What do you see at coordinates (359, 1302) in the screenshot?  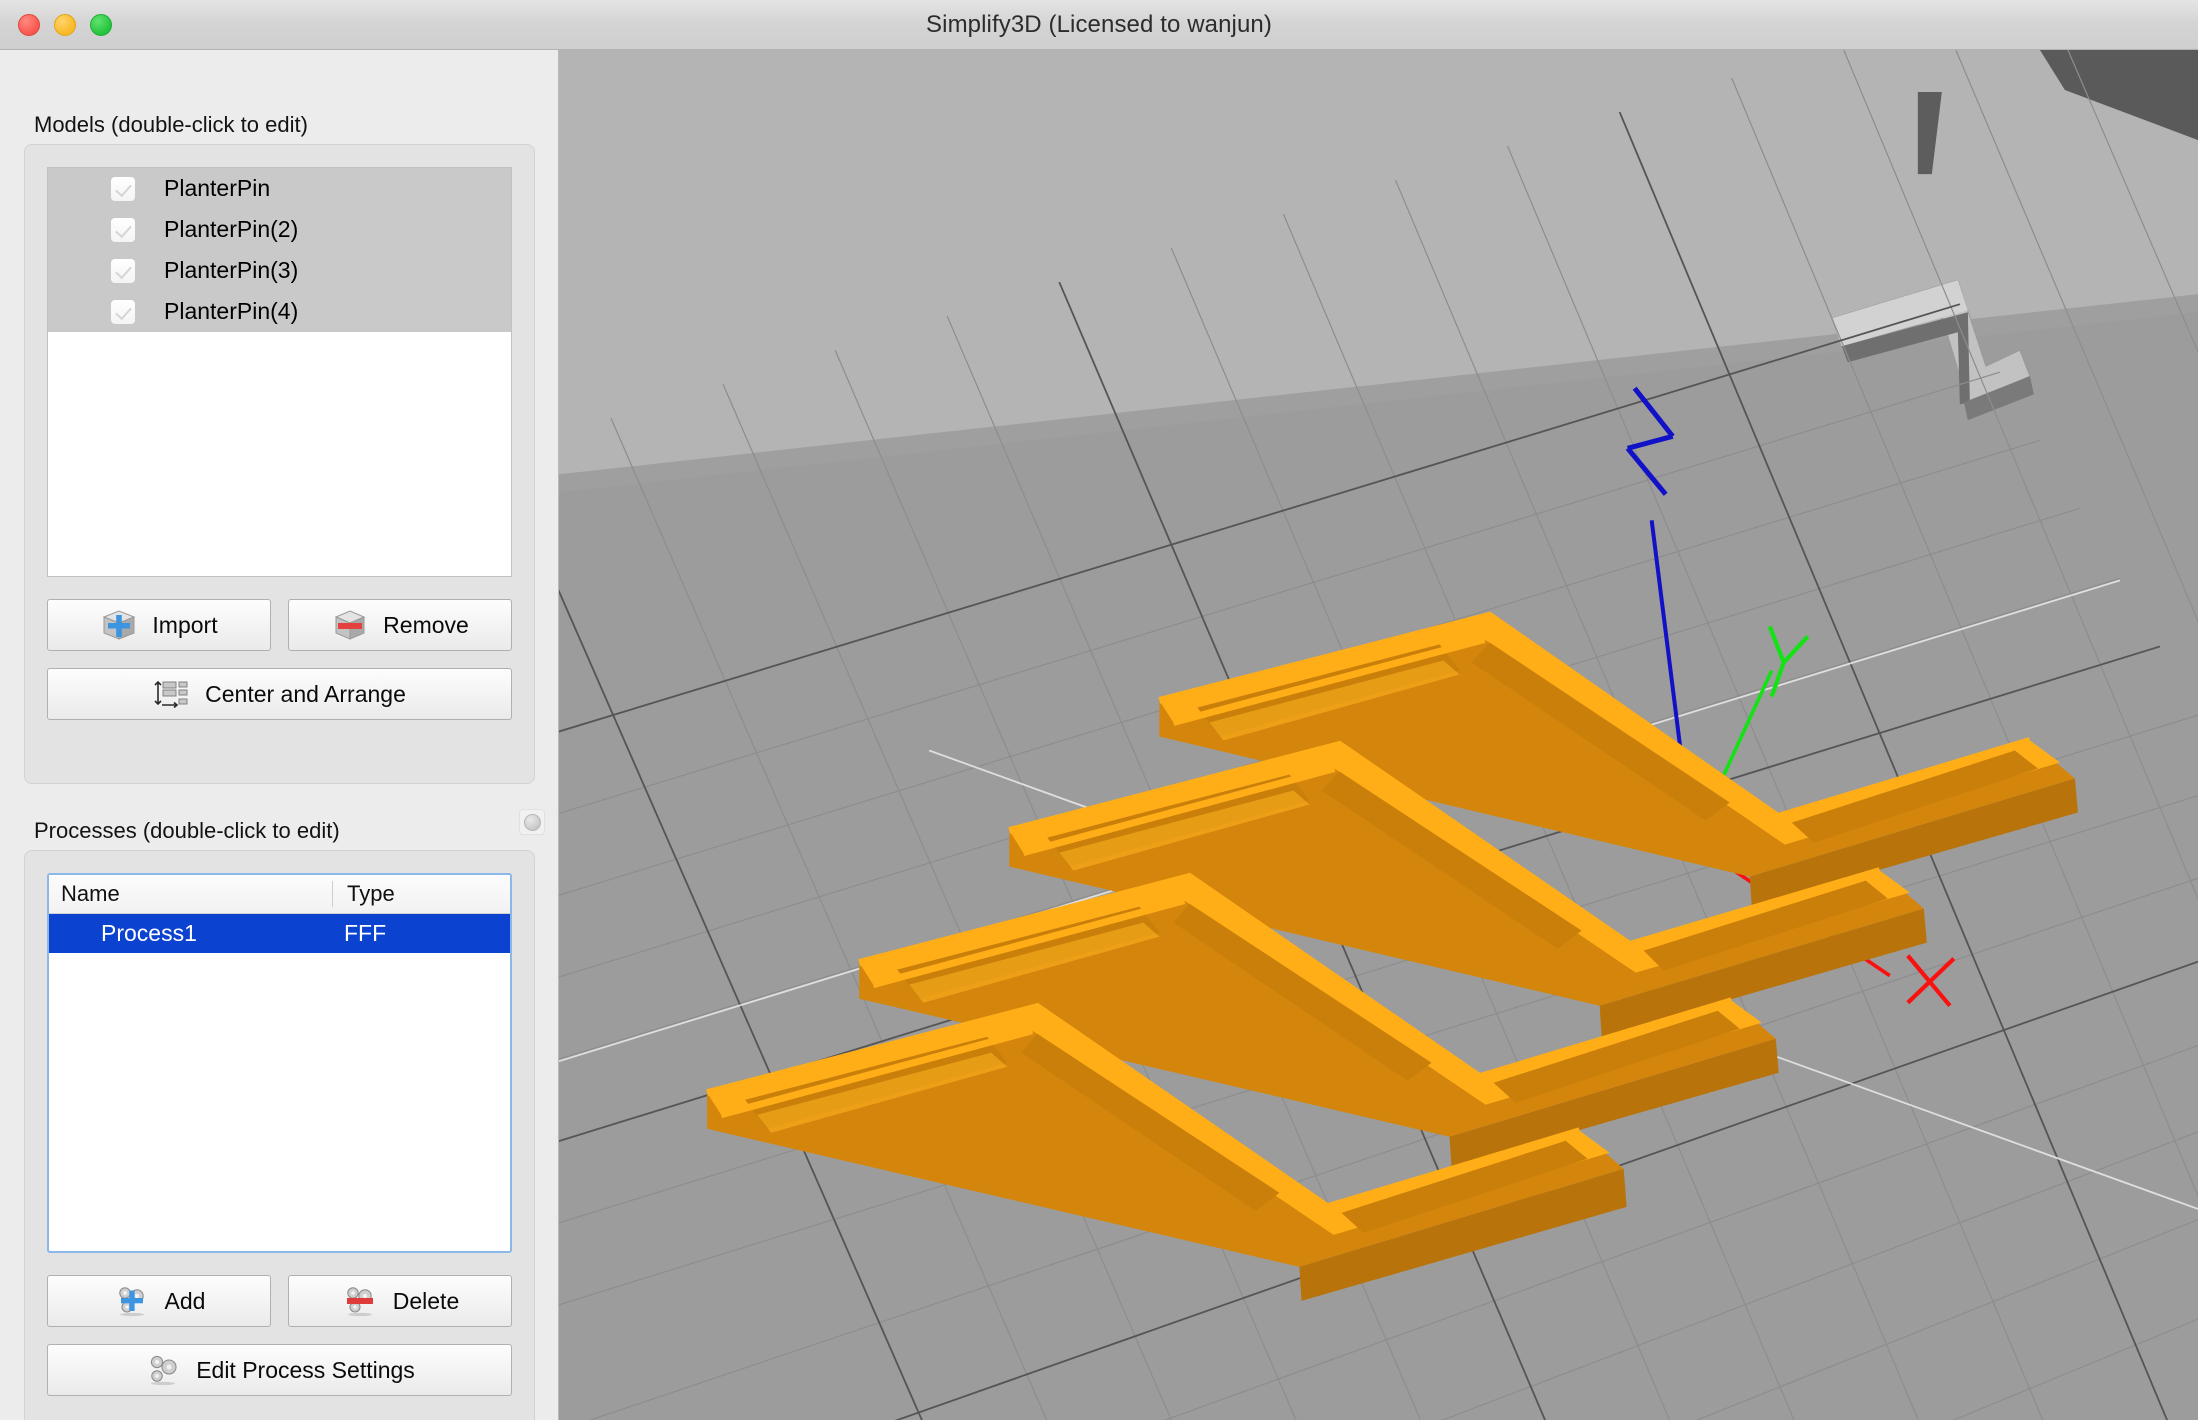 I see `gears-minus-icon` at bounding box center [359, 1302].